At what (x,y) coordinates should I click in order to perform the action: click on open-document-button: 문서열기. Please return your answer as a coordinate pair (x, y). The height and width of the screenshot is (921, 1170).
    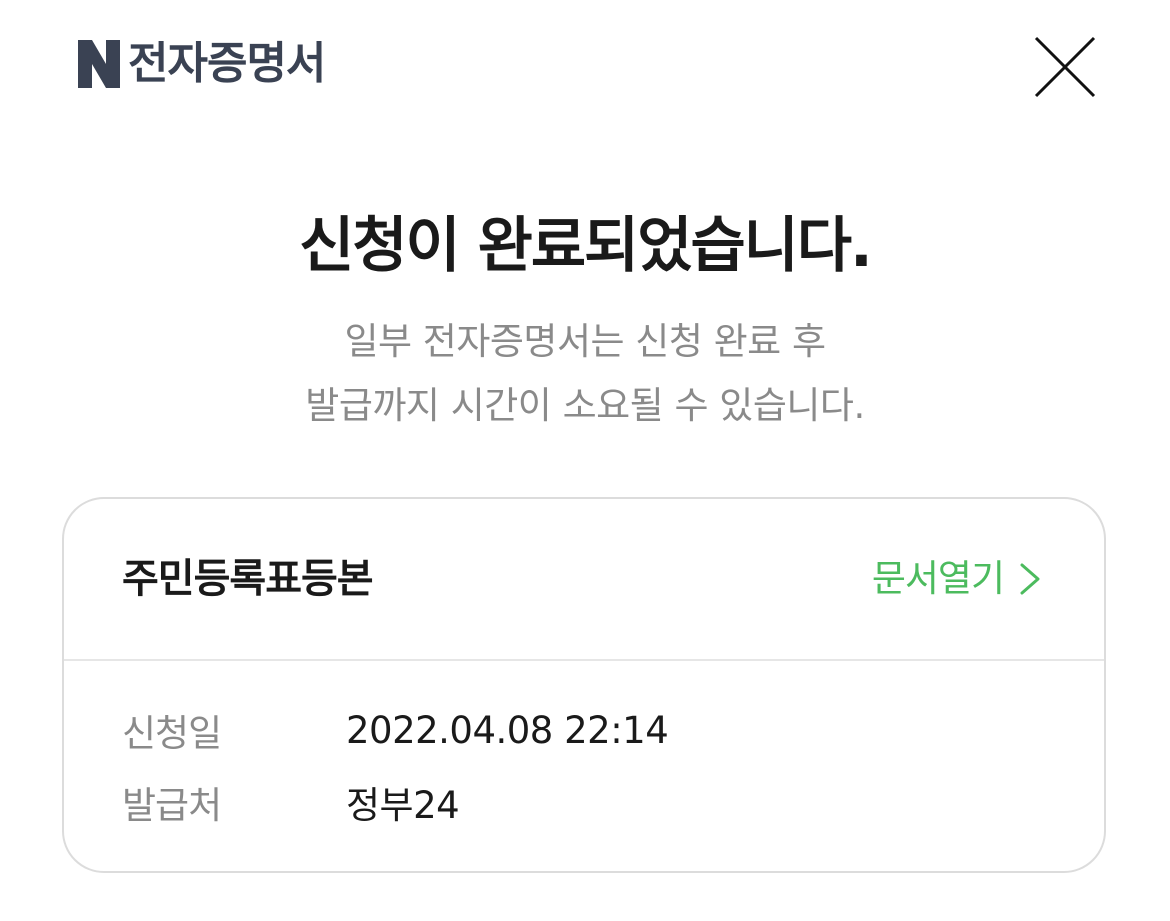
    Looking at the image, I should click on (957, 579).